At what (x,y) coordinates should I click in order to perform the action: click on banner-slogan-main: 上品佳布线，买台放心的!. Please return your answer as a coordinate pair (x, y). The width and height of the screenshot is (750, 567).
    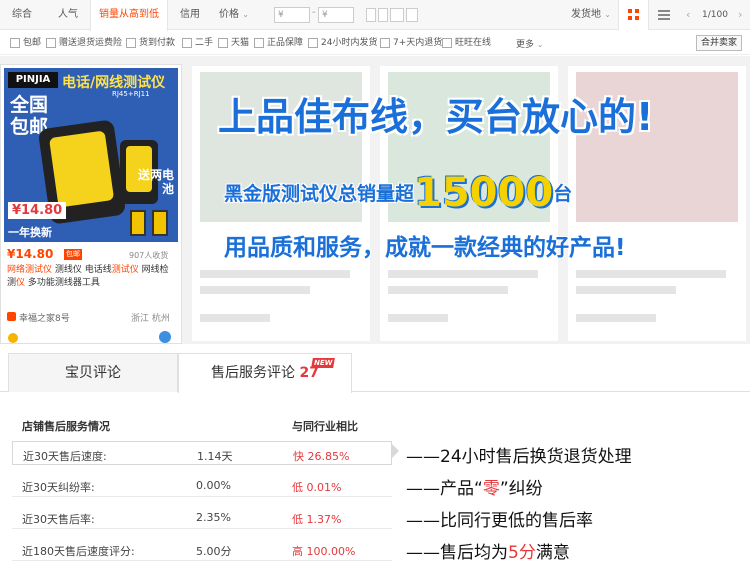
    Looking at the image, I should click on (436, 117).